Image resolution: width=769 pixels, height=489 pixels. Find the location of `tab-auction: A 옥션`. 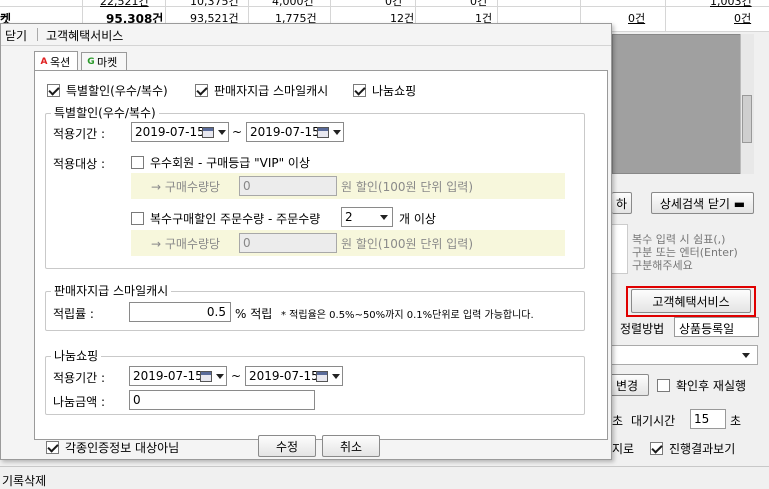

tab-auction: A 옥션 is located at coordinates (56, 61).